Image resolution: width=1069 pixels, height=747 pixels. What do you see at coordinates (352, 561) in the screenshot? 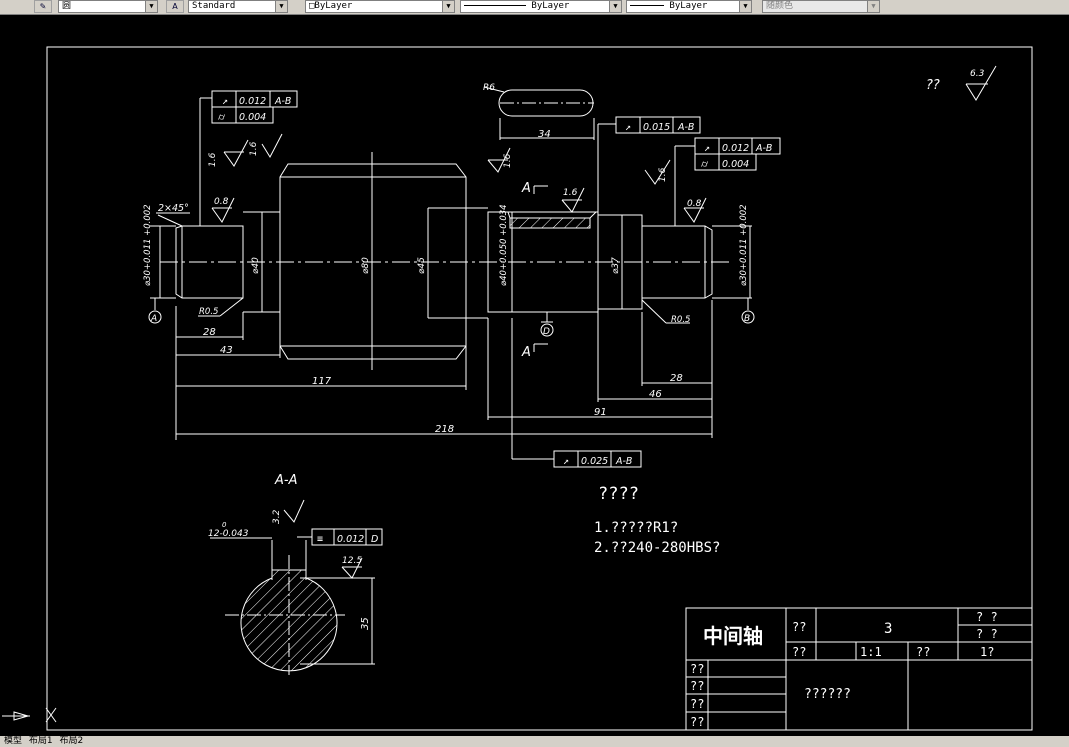
I see `rough-r9: 12.5` at bounding box center [352, 561].